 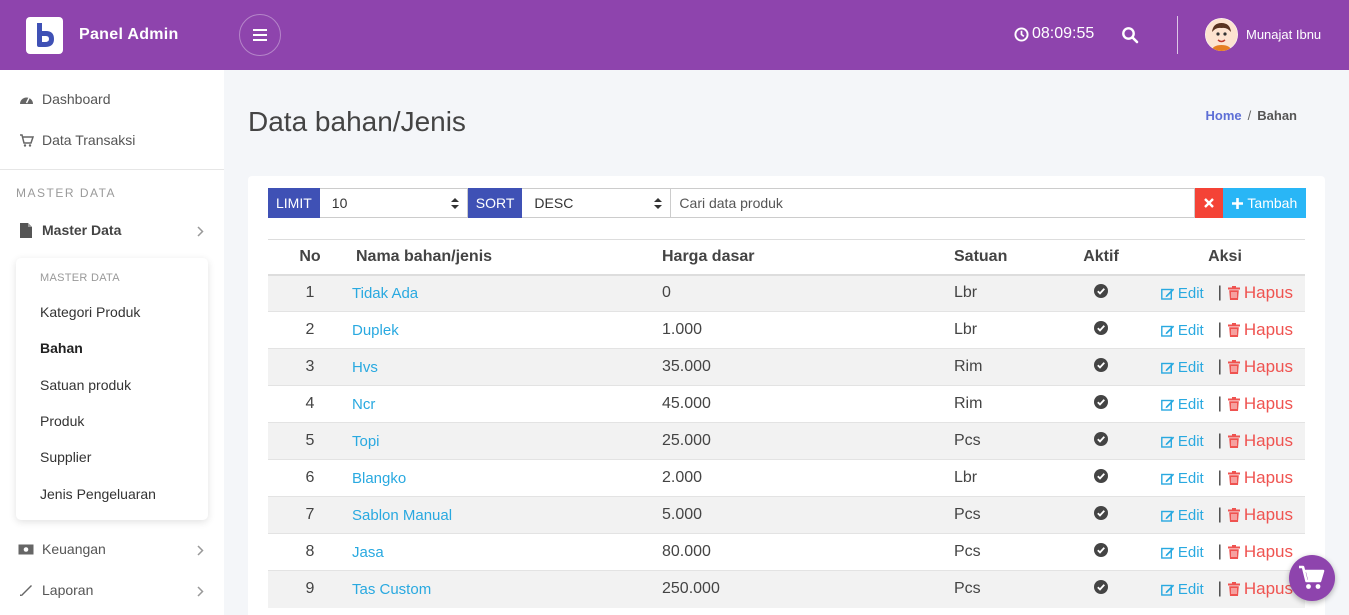 What do you see at coordinates (808, 257) in the screenshot?
I see `column-header-harga: Harga dasar` at bounding box center [808, 257].